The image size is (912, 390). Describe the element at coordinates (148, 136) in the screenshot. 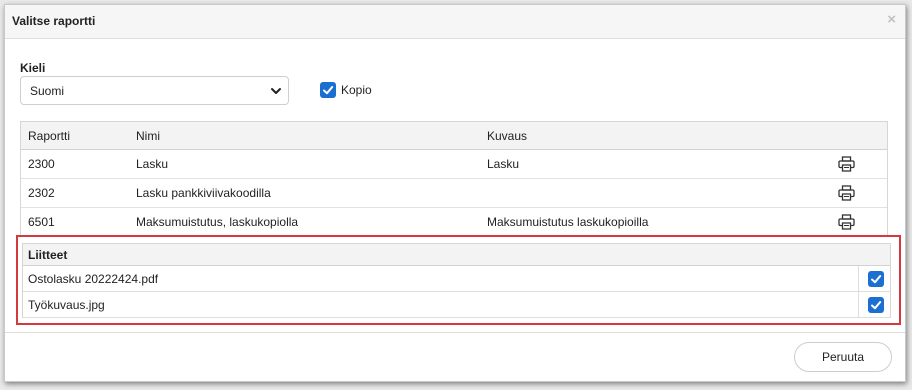

I see `column-header-name: Nimi` at that location.